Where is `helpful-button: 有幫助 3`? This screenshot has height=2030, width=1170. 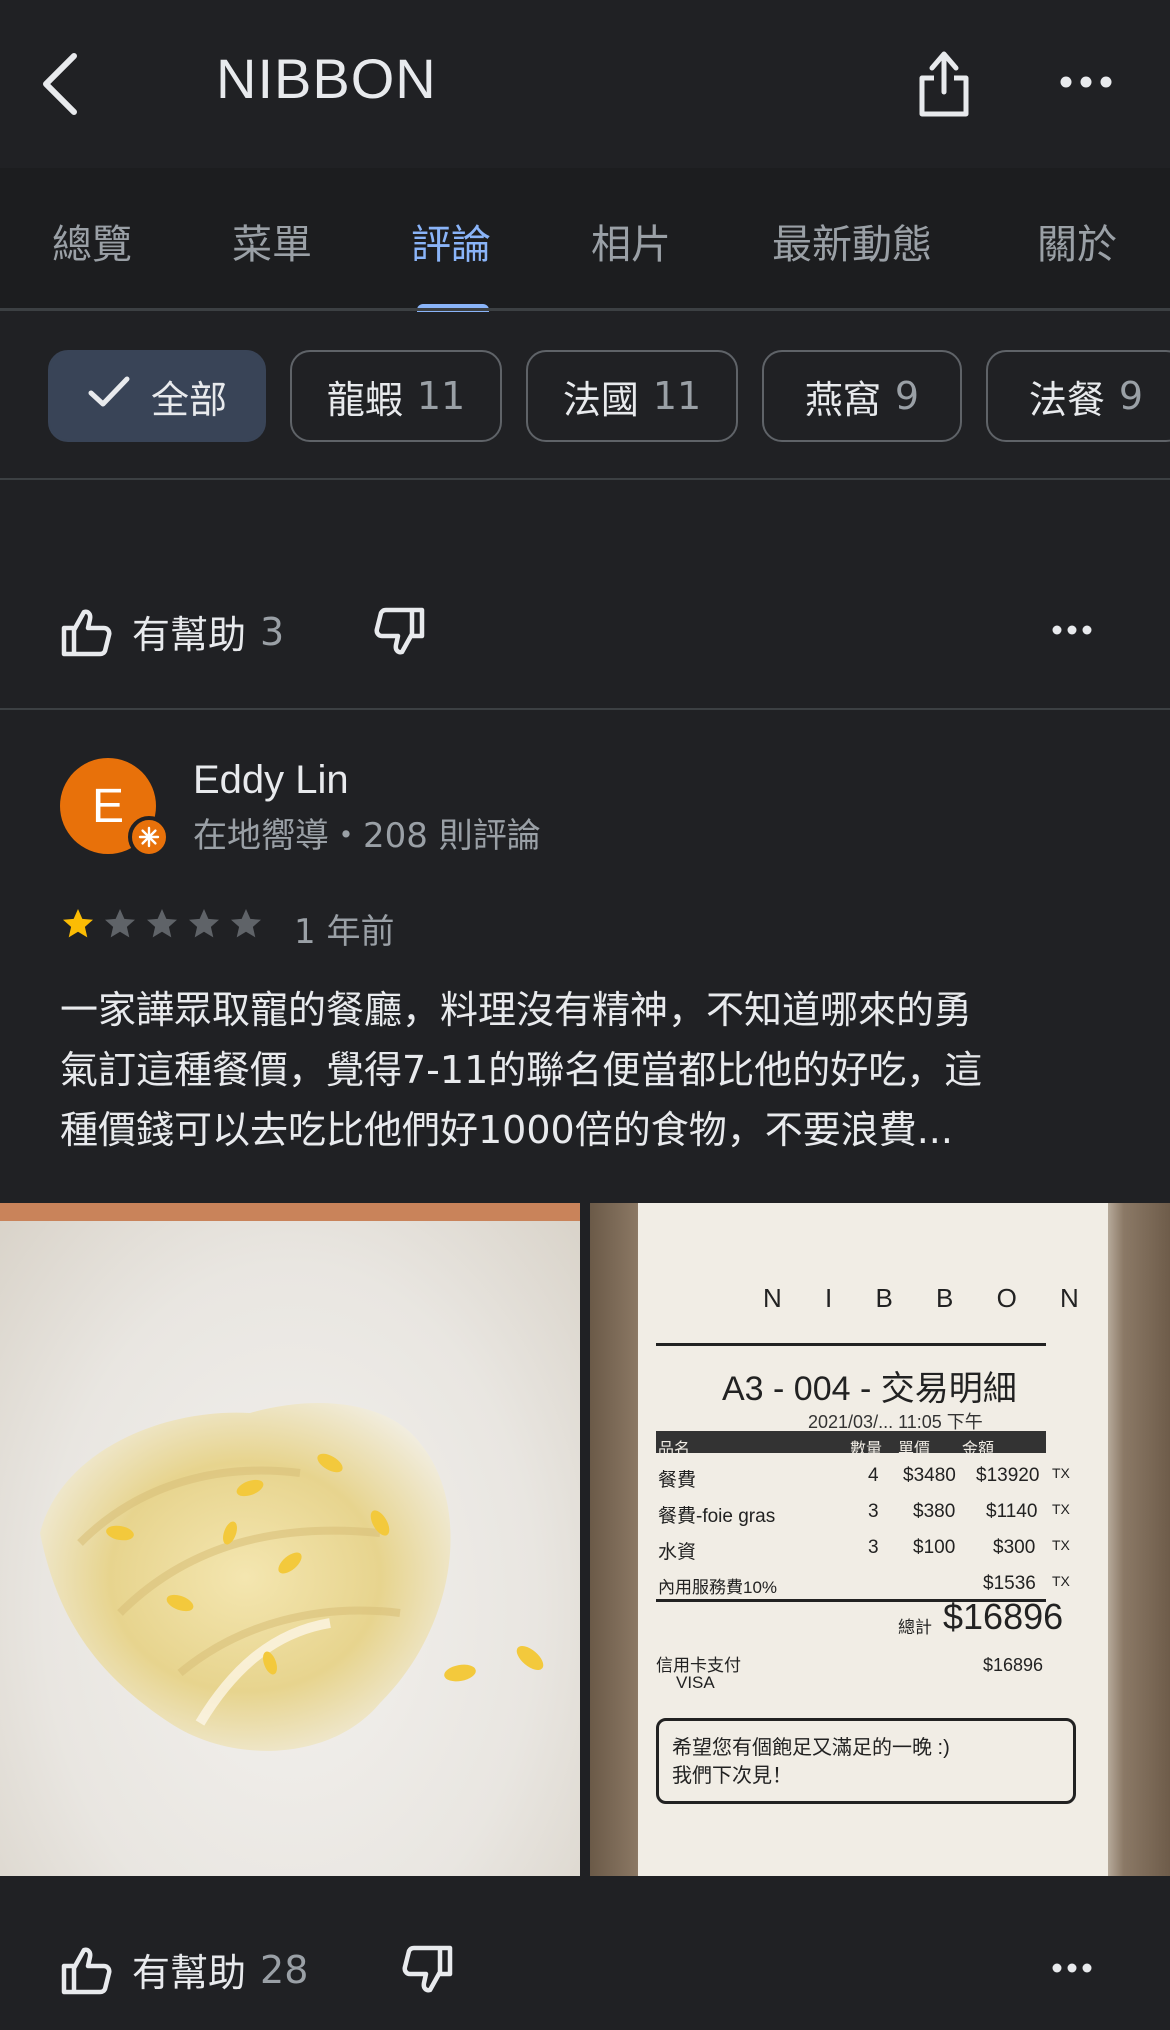
helpful-button: 有幫助 3 is located at coordinates (172, 631).